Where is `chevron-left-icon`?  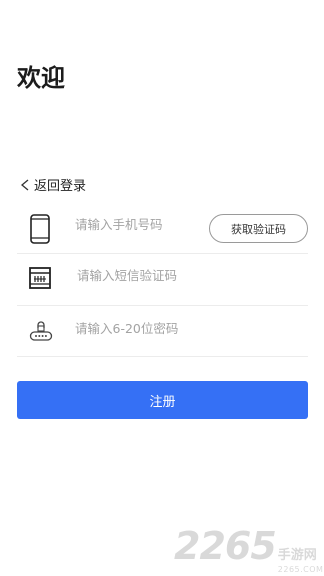 chevron-left-icon is located at coordinates (24, 184).